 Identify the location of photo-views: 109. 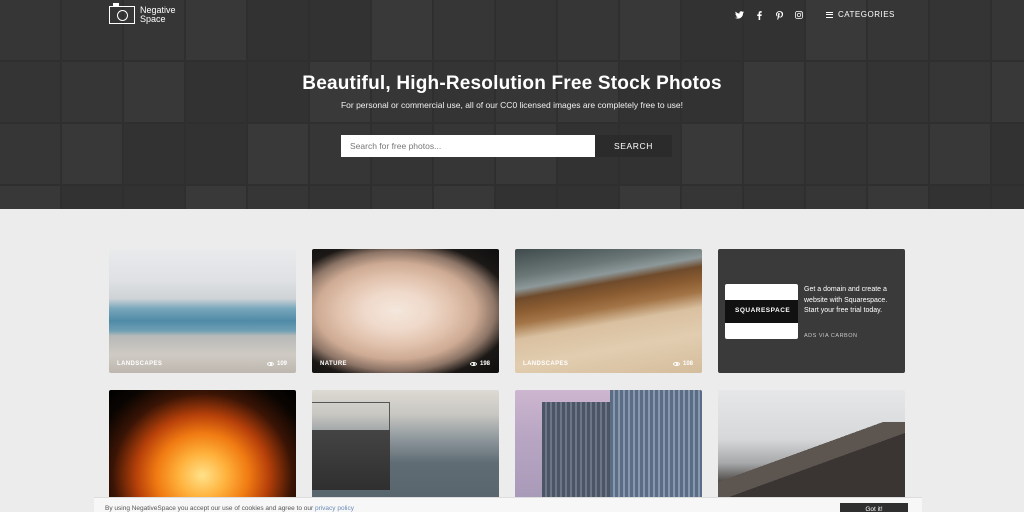
(276, 364).